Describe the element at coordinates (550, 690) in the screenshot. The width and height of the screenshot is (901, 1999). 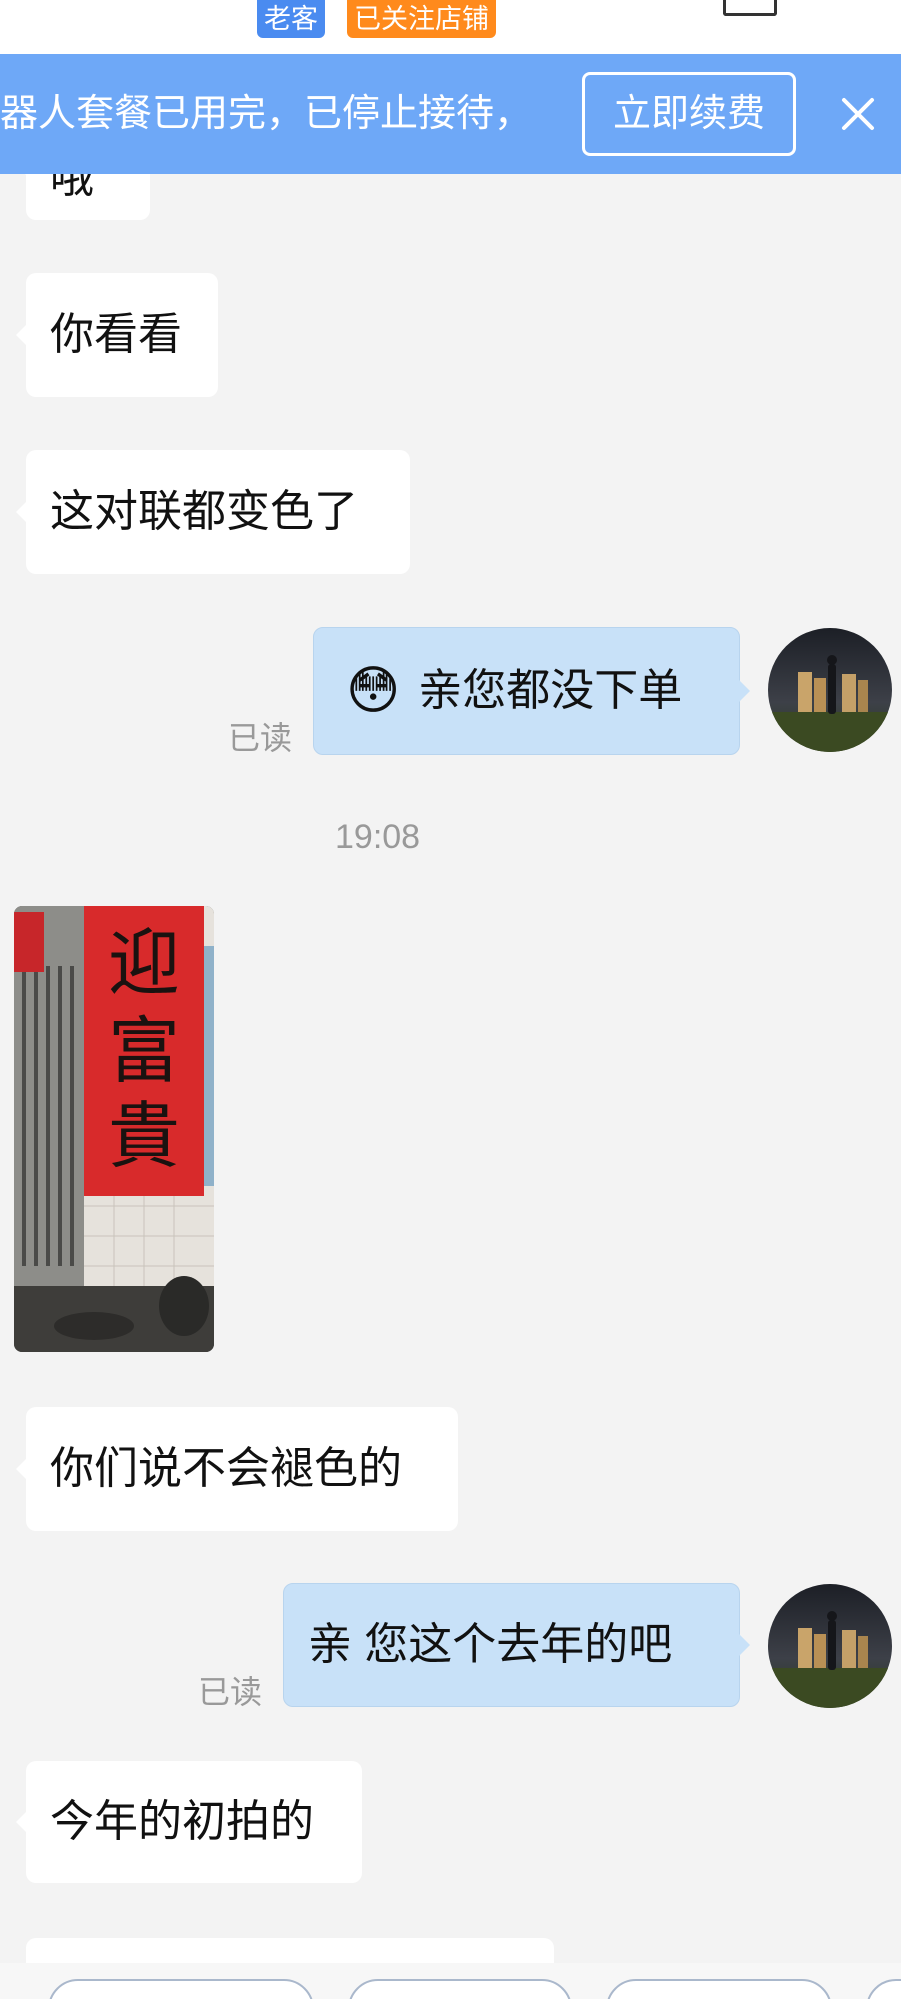
I see `message-text: 亲您都没下单` at that location.